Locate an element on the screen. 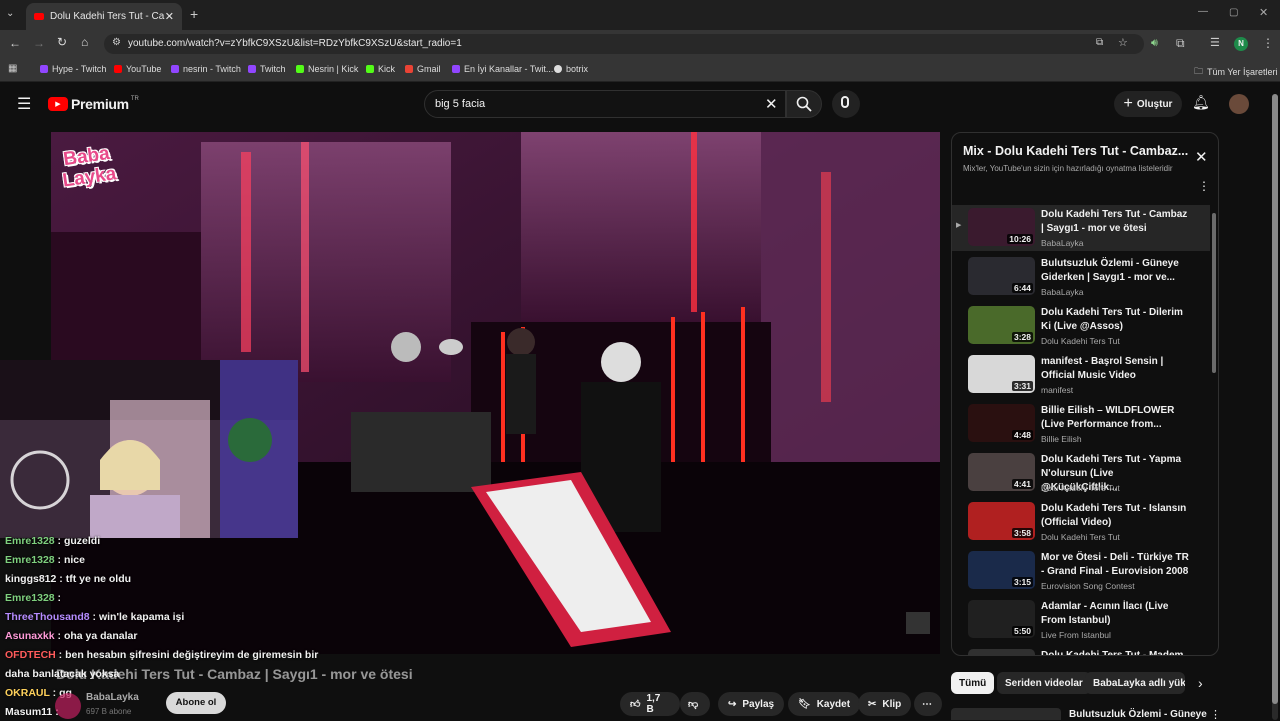 This screenshot has height=721, width=1280. channel-name: BabaLayka is located at coordinates (112, 697).